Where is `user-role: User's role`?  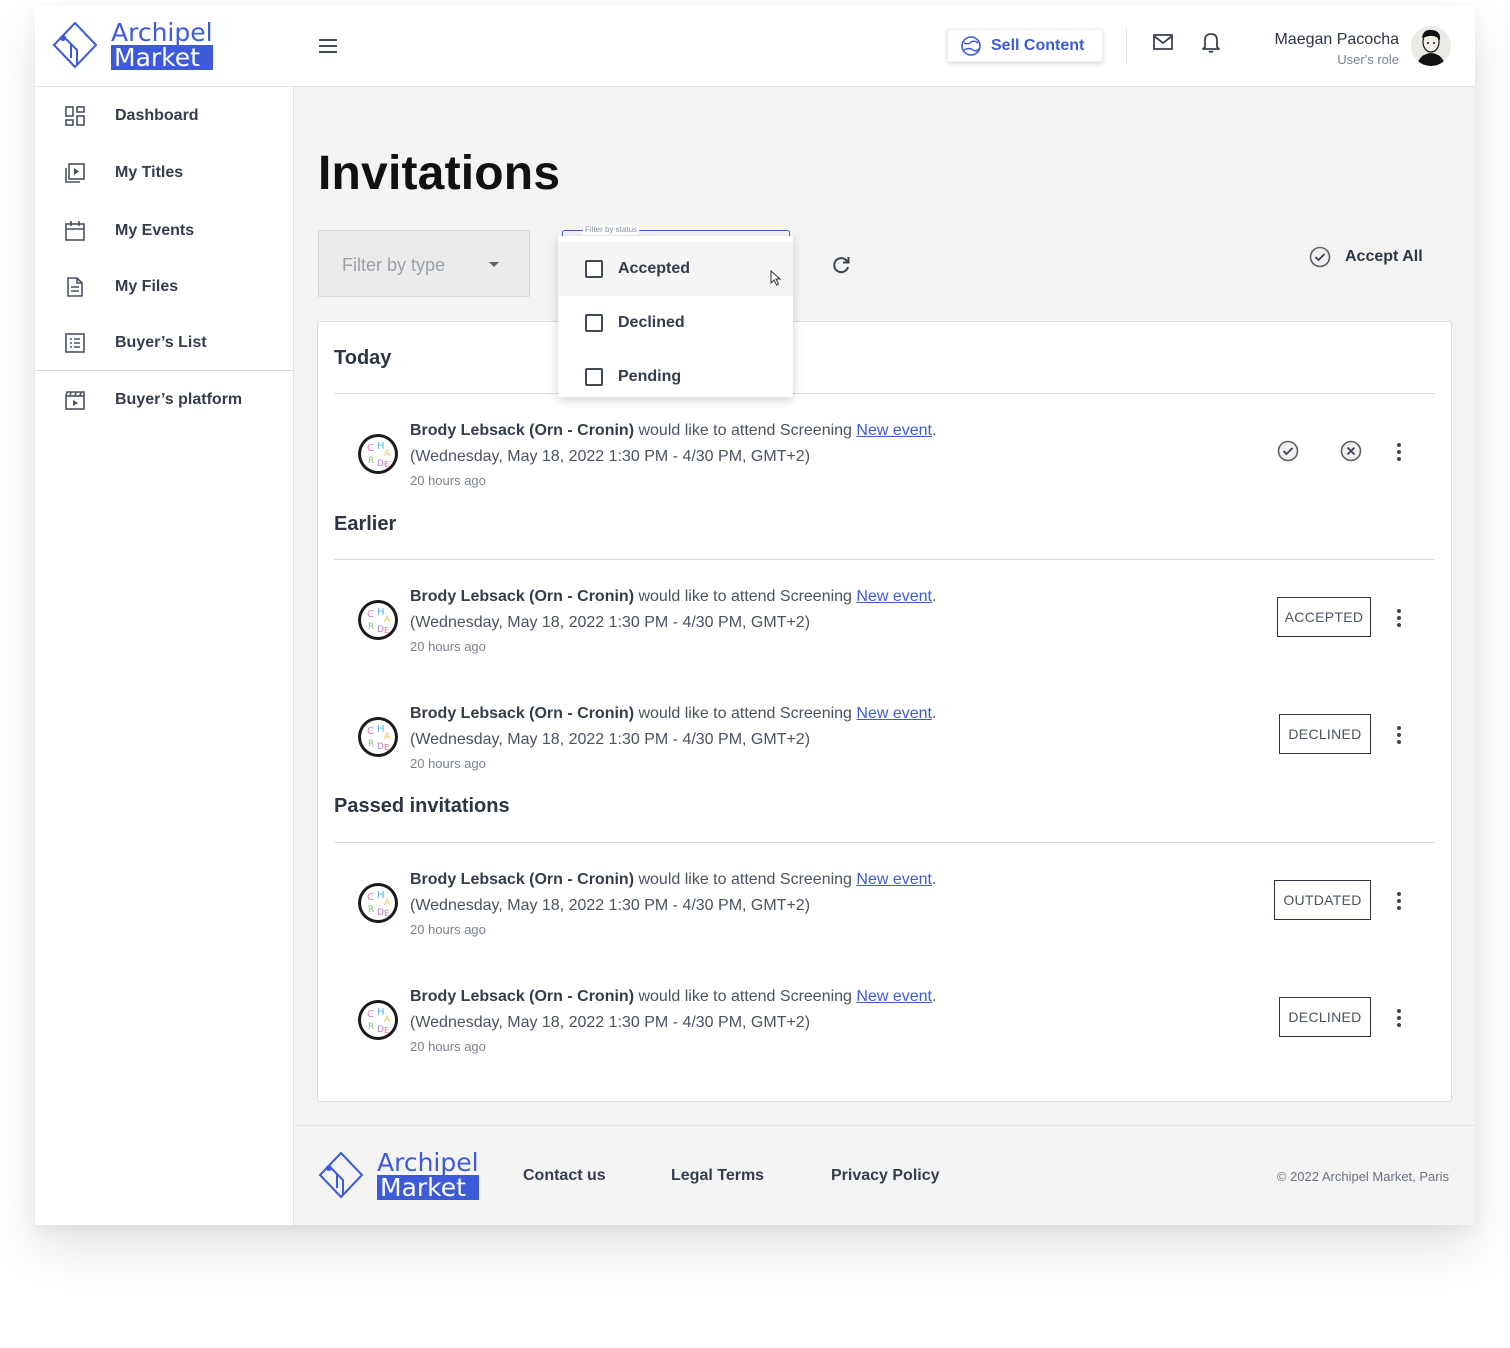 user-role: User's role is located at coordinates (1368, 59).